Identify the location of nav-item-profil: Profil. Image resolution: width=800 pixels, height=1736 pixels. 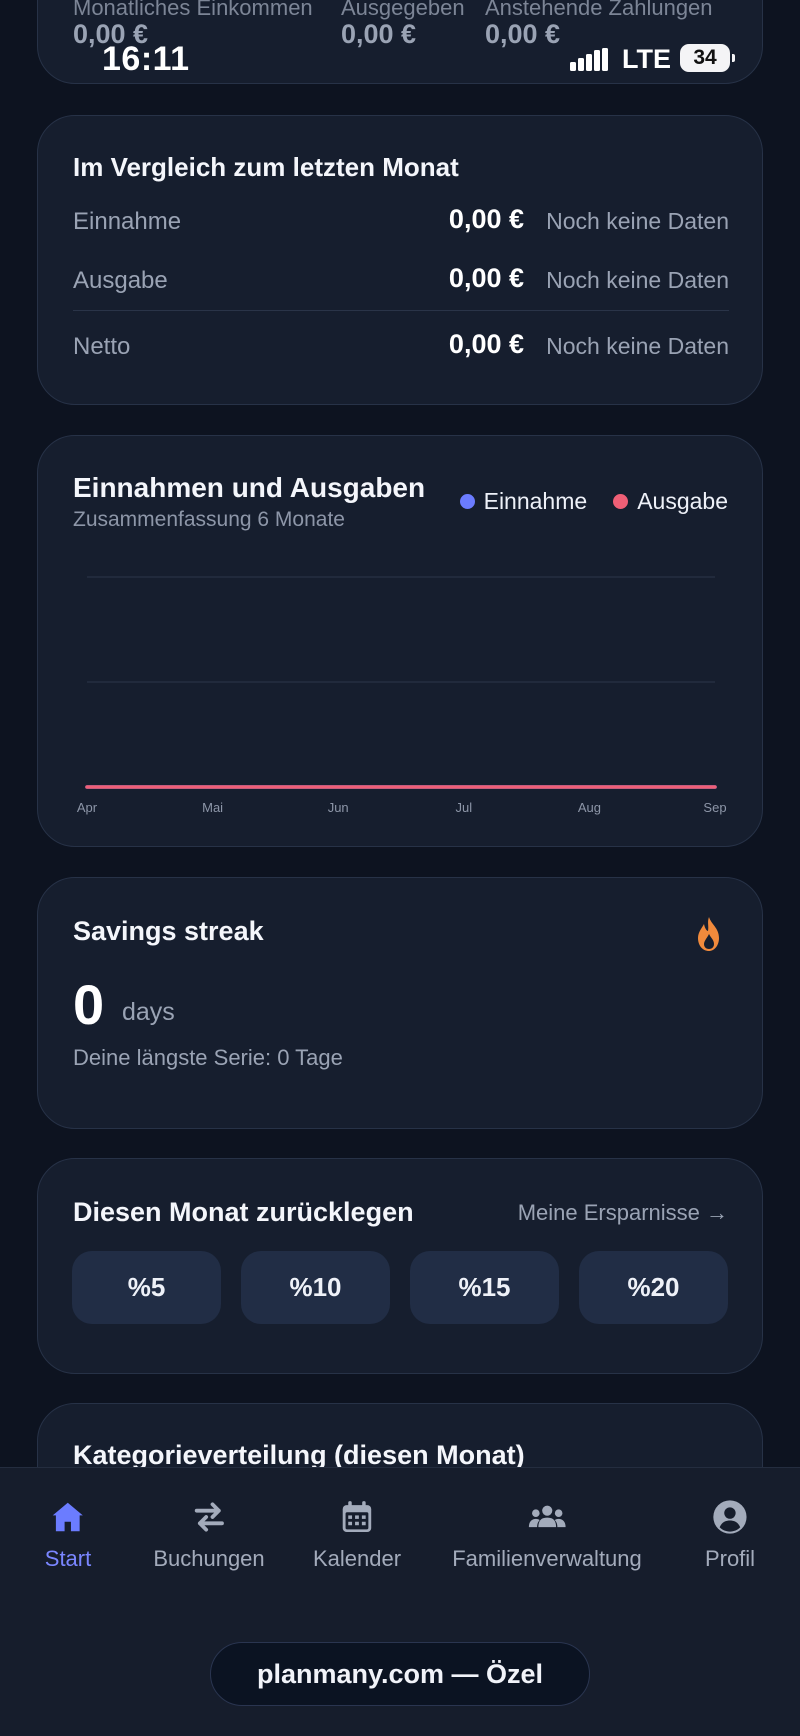
(730, 1535).